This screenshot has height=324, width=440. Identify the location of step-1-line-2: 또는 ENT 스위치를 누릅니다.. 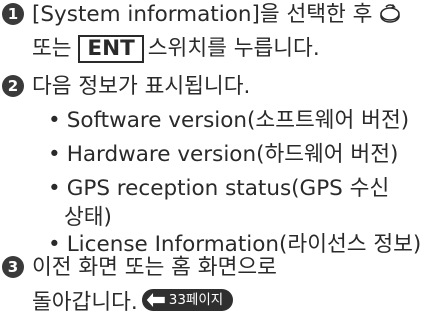
(176, 49).